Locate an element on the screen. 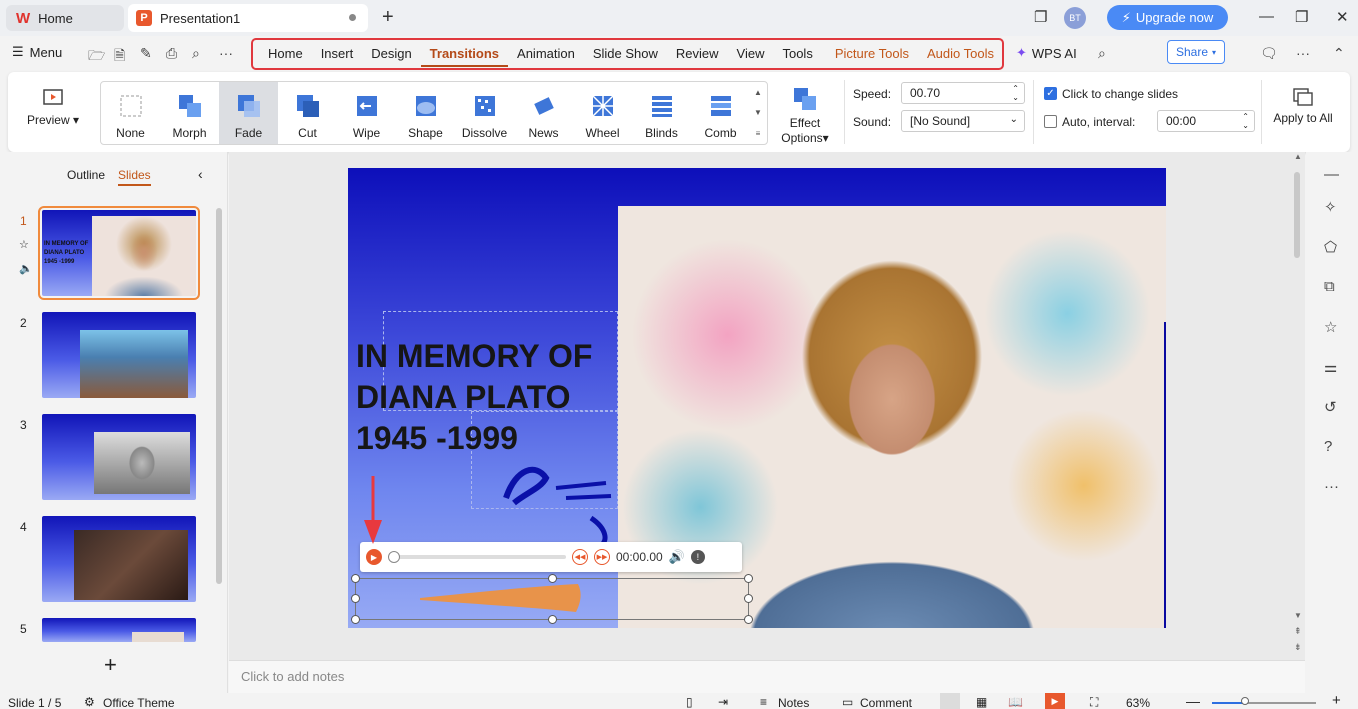 This screenshot has width=1358, height=709. info-icon: ! is located at coordinates (697, 557).